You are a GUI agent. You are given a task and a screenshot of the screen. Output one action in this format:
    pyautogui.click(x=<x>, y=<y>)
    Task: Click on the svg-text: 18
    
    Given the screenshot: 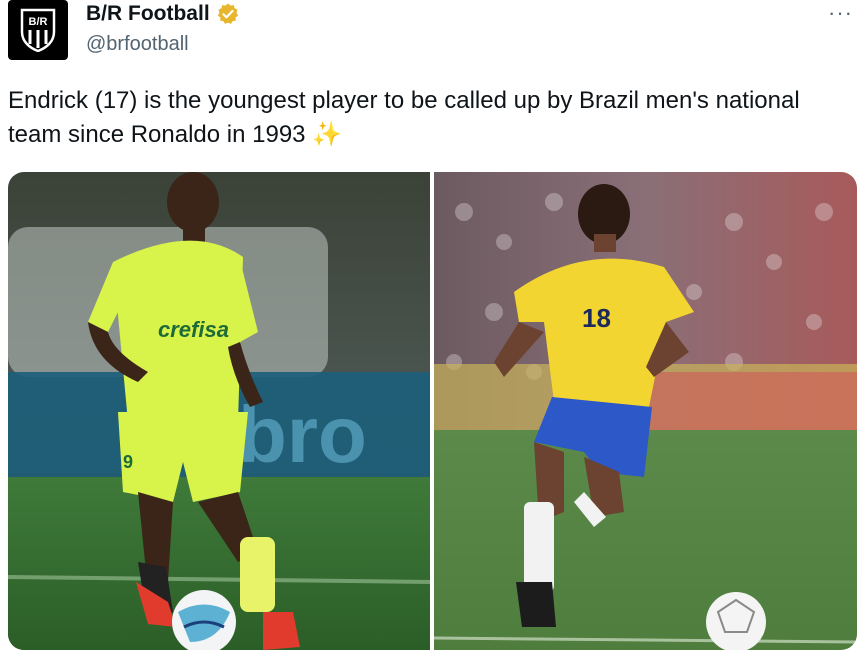 What is the action you would take?
    pyautogui.click(x=596, y=318)
    